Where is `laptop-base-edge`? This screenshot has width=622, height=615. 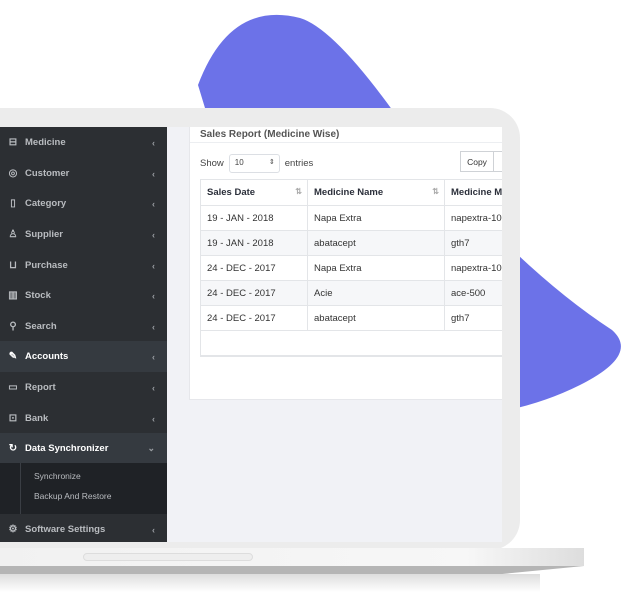 laptop-base-edge is located at coordinates (292, 570).